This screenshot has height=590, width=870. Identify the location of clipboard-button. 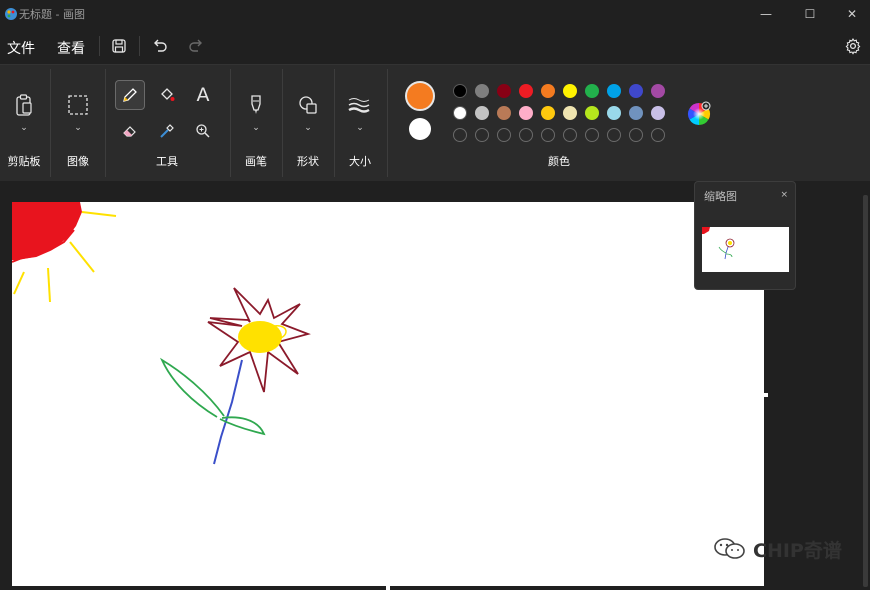
(24, 105).